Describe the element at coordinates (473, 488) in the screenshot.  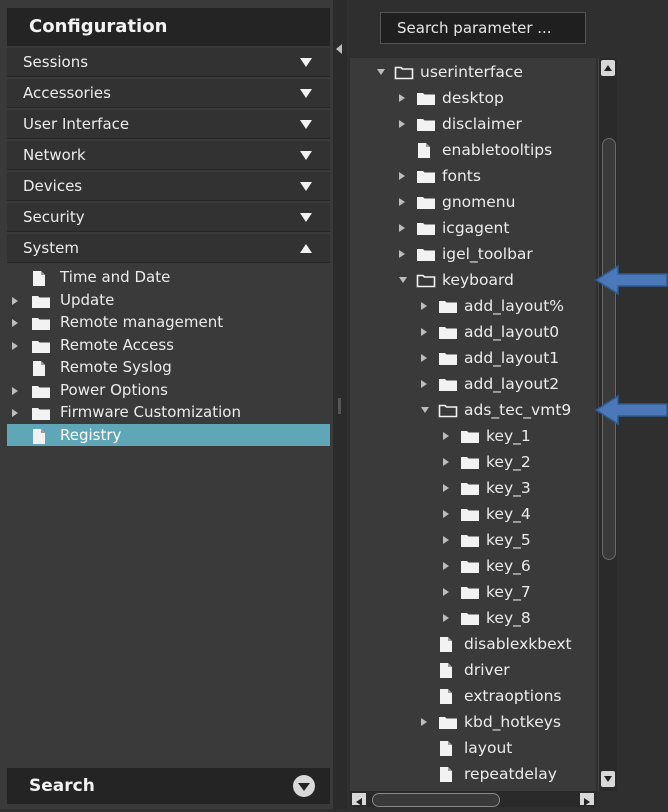
I see `tree-node-key-3: key_3` at that location.